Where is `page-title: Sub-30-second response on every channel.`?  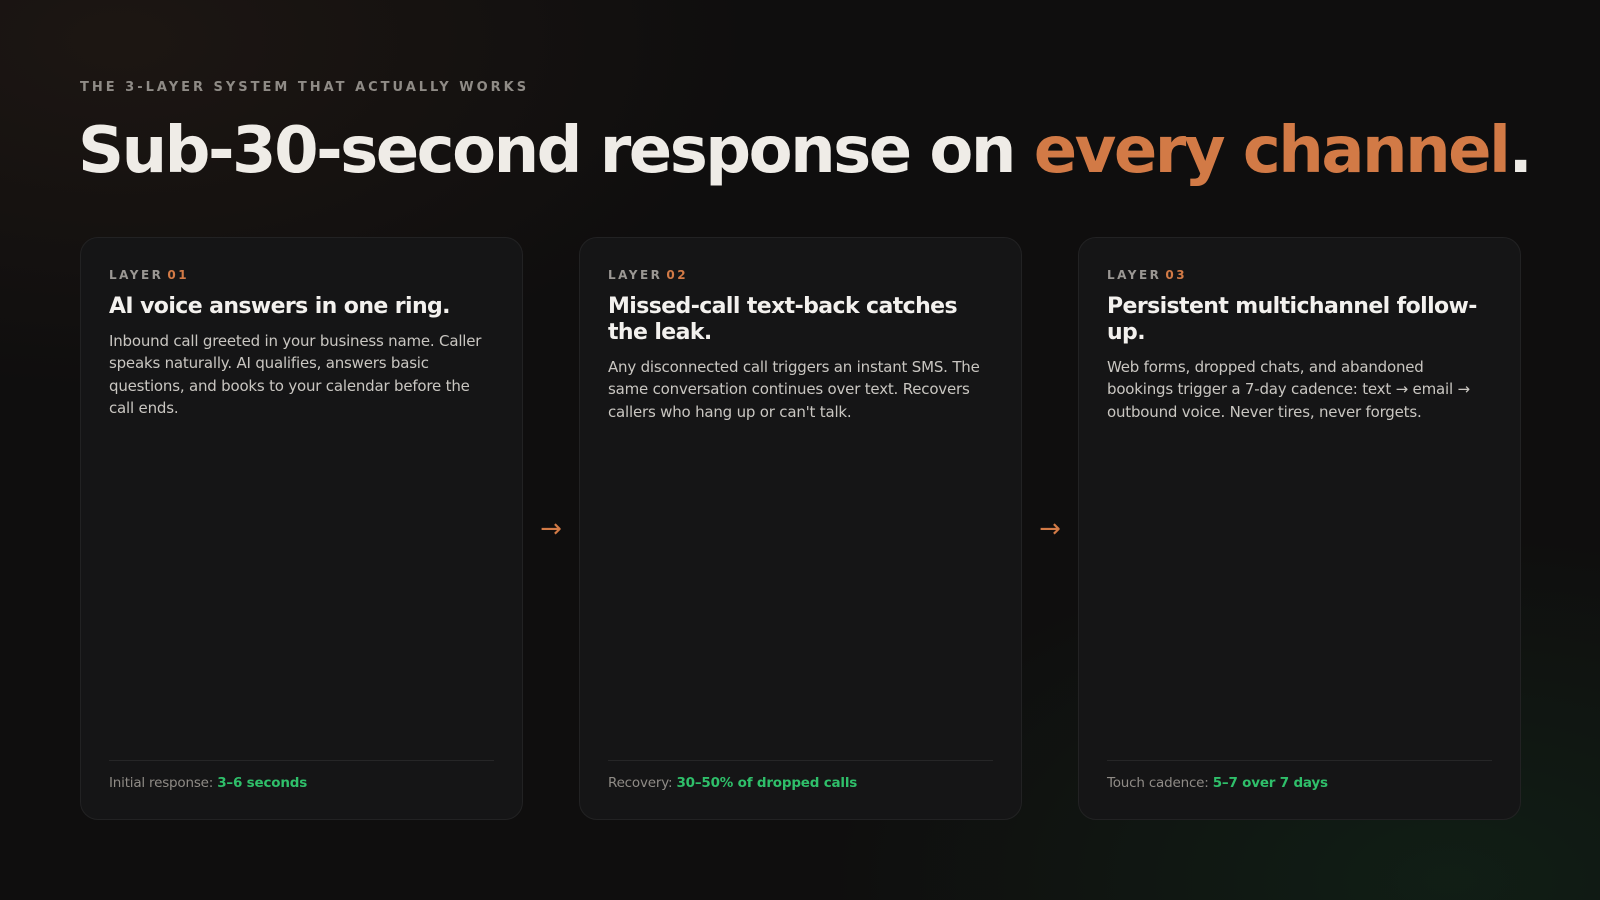 page-title: Sub-30-second response on every channel. is located at coordinates (805, 151).